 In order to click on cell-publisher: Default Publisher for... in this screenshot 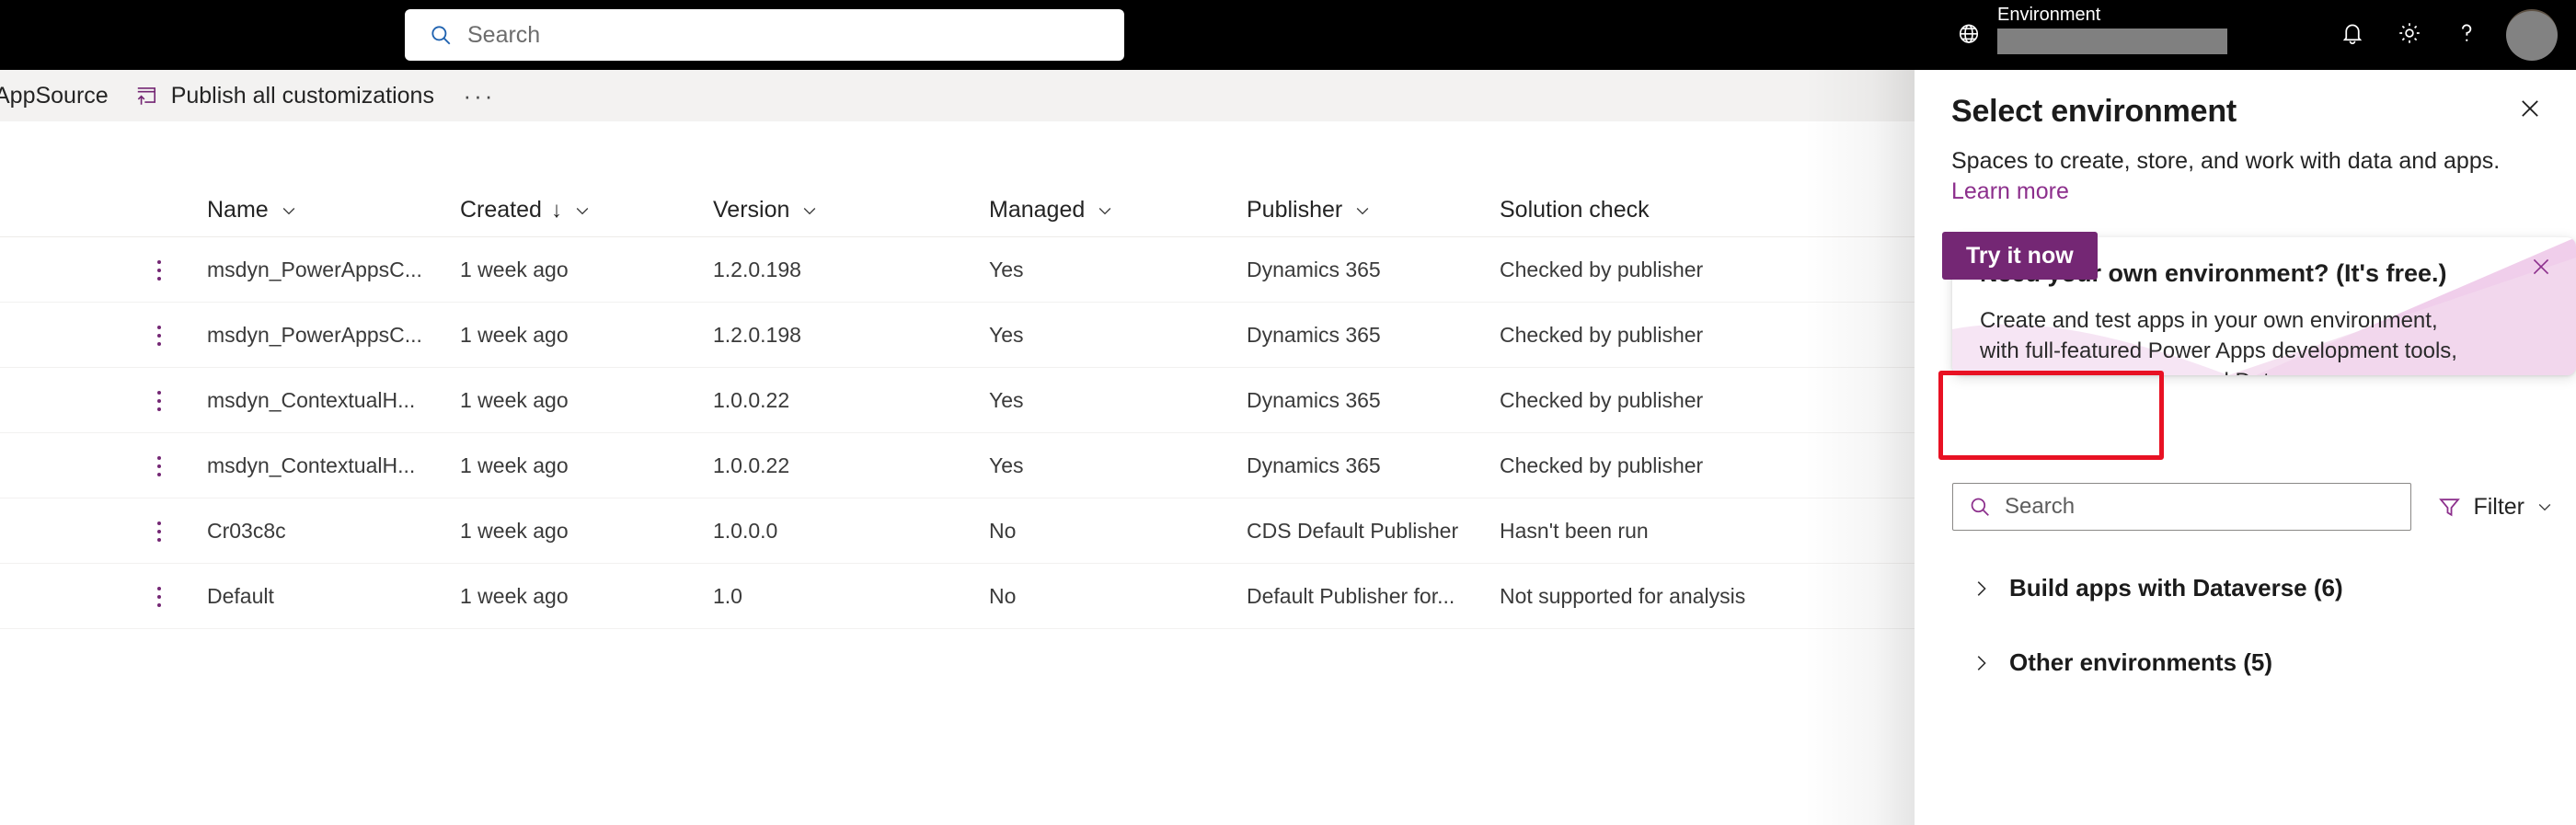, I will do `click(1351, 596)`.